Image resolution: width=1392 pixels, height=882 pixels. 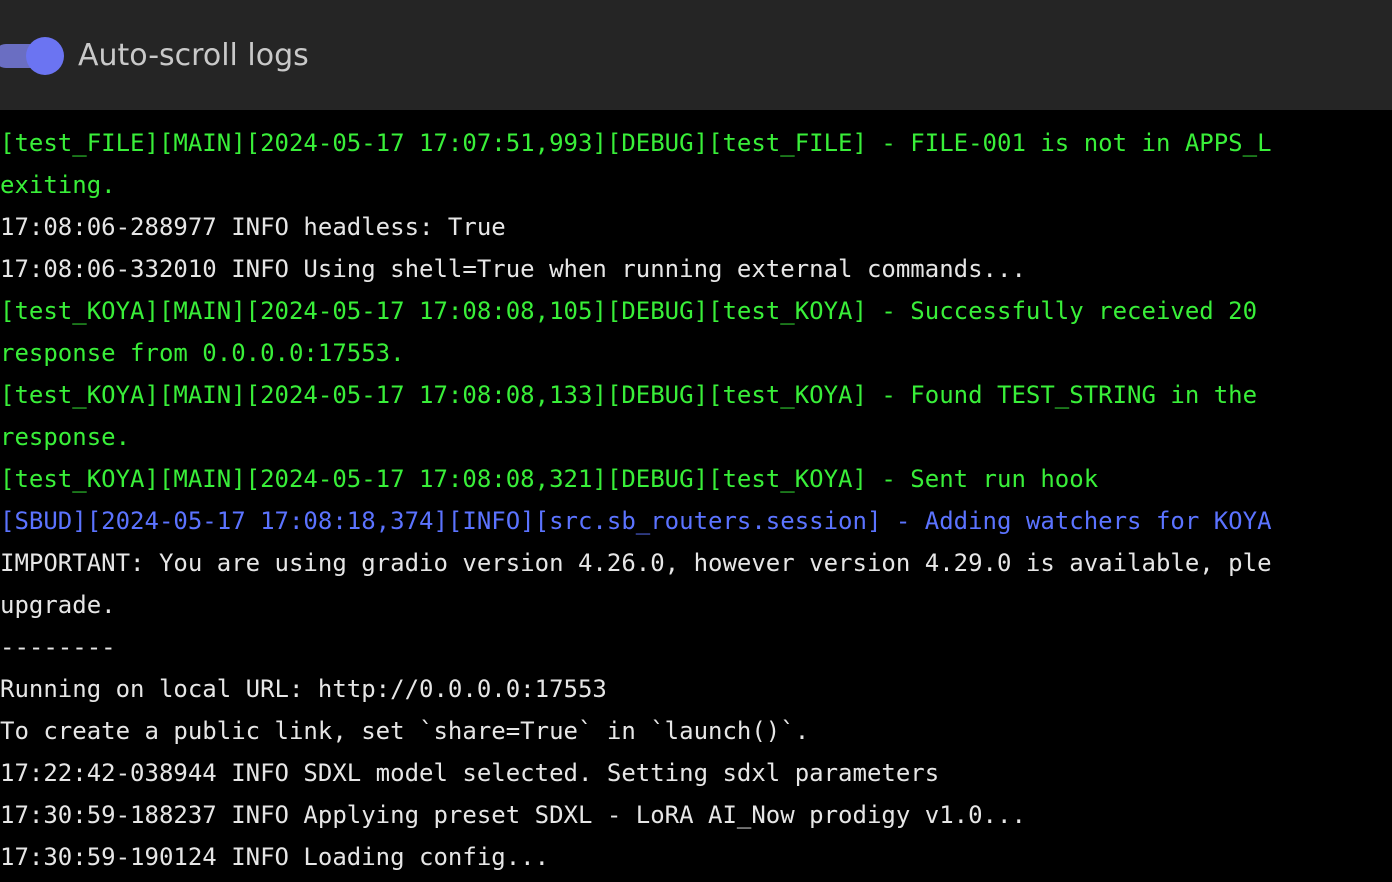 I want to click on autoscroll-toggle, so click(x=32, y=56).